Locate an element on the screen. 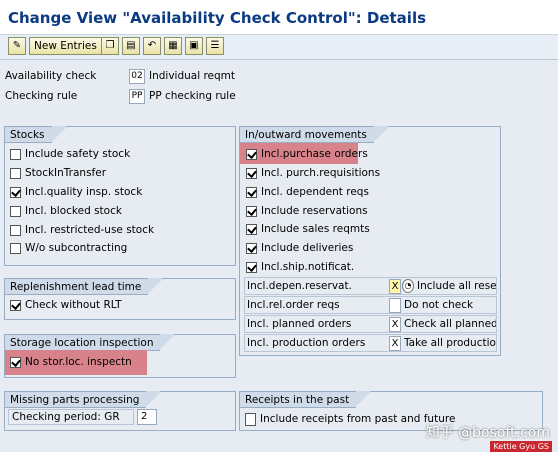 Image resolution: width=558 pixels, height=452 pixels. checking-rule-label: Checking rule is located at coordinates (41, 96).